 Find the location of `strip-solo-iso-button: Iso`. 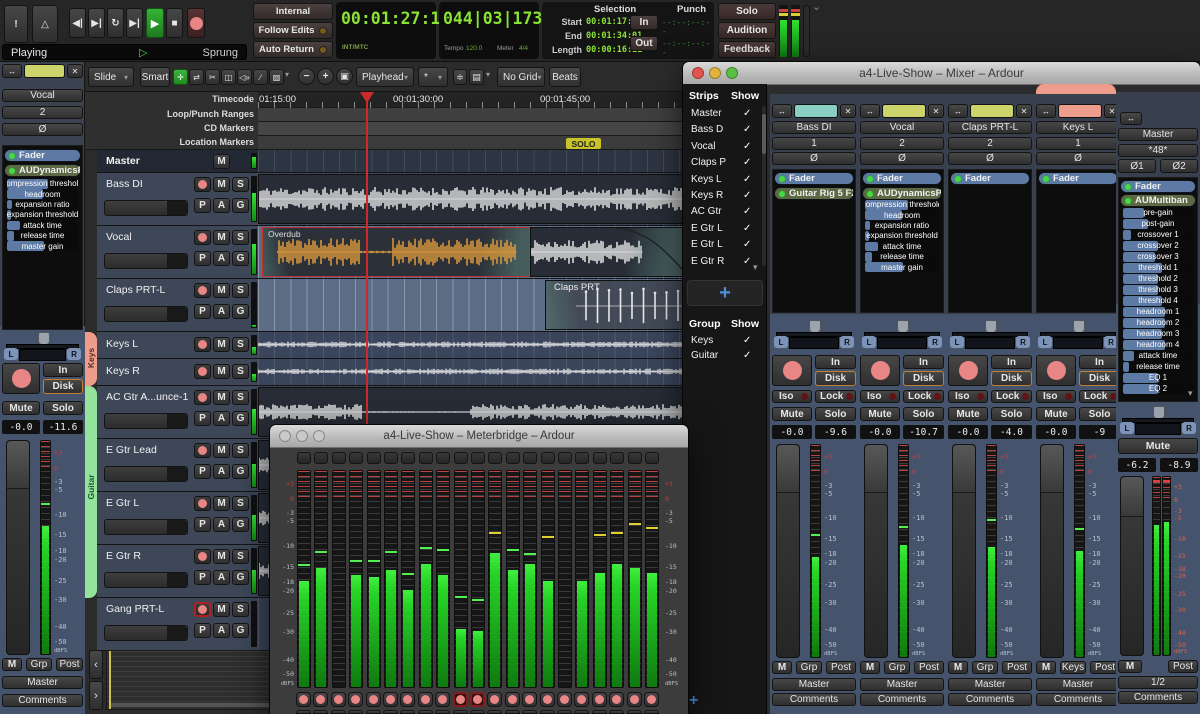

strip-solo-iso-button: Iso is located at coordinates (792, 396).